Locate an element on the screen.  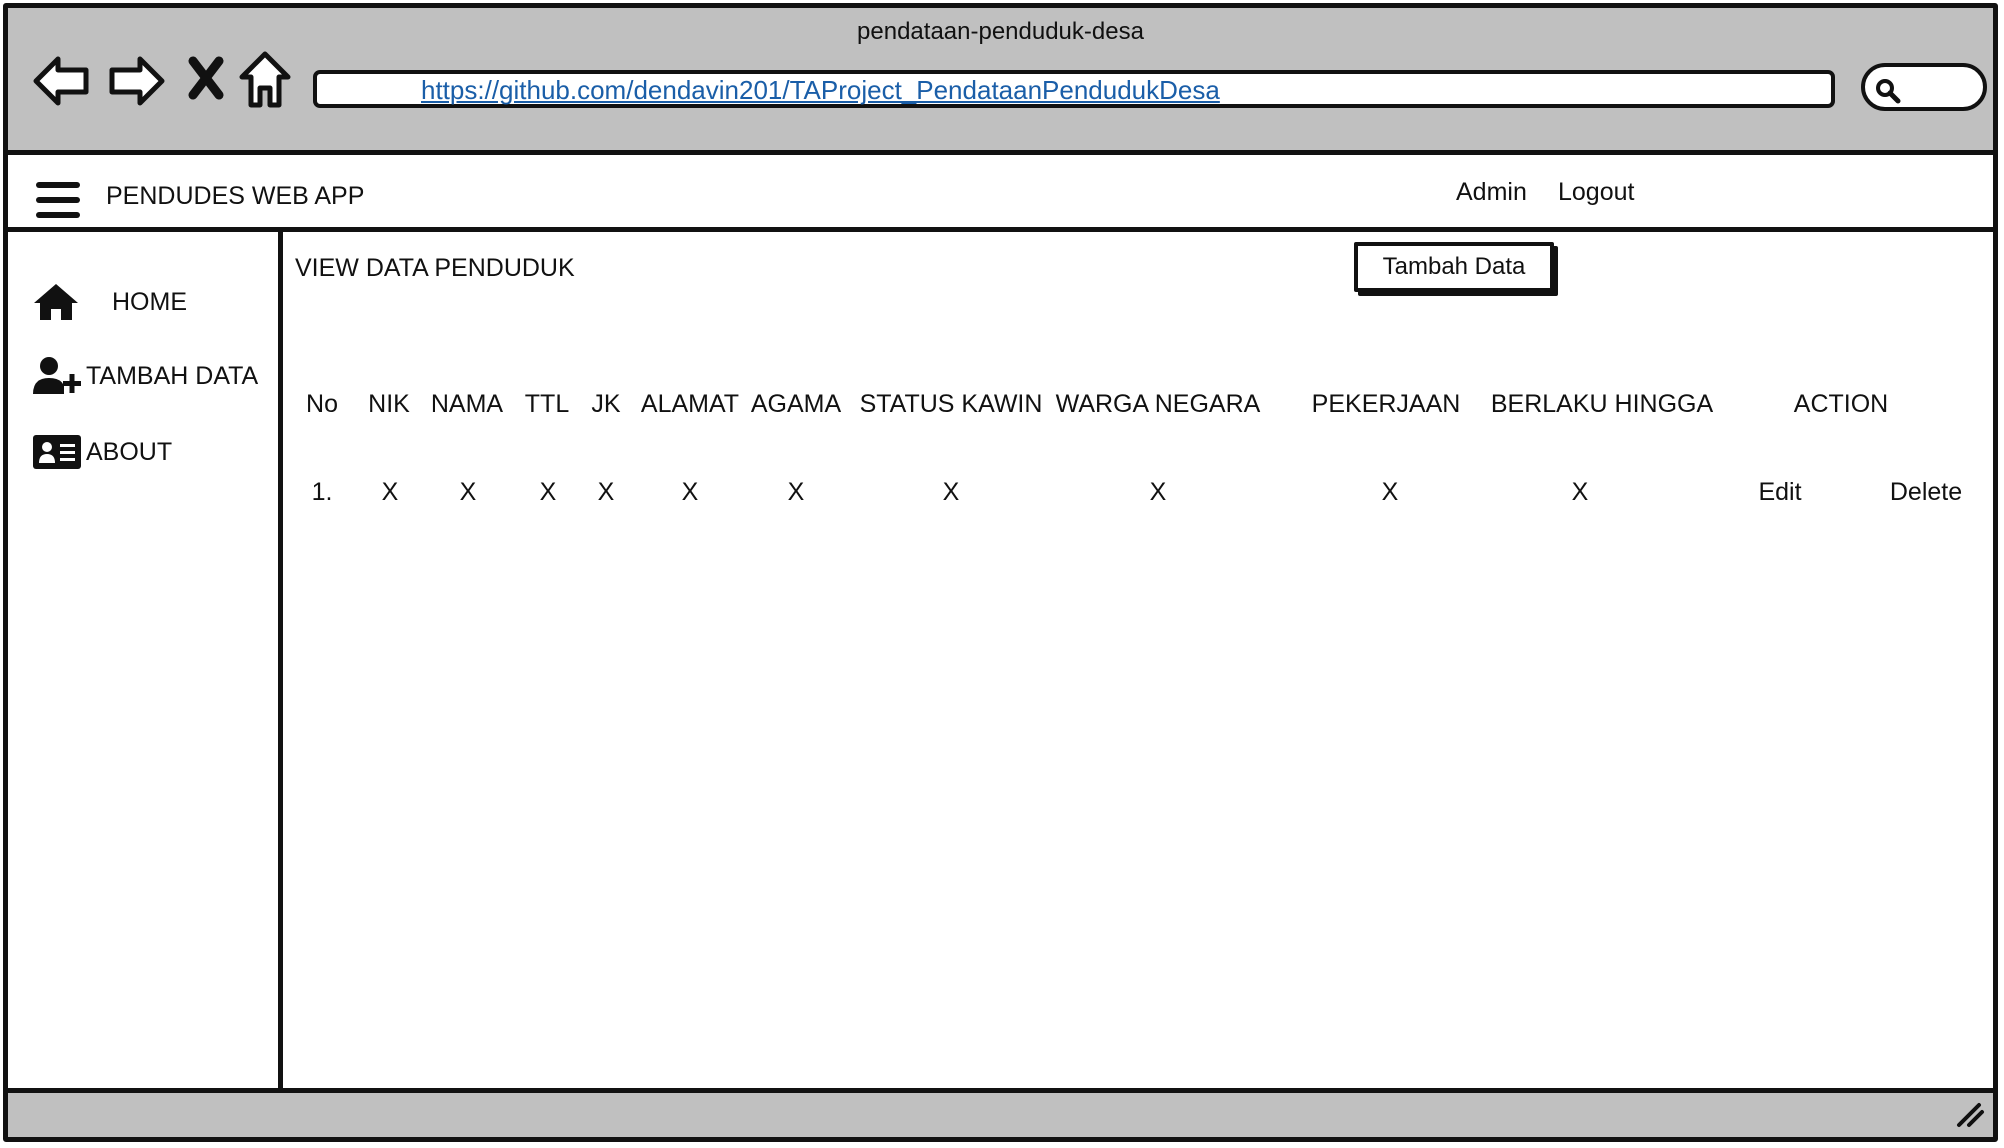
column-header-jk: JK is located at coordinates (606, 404).